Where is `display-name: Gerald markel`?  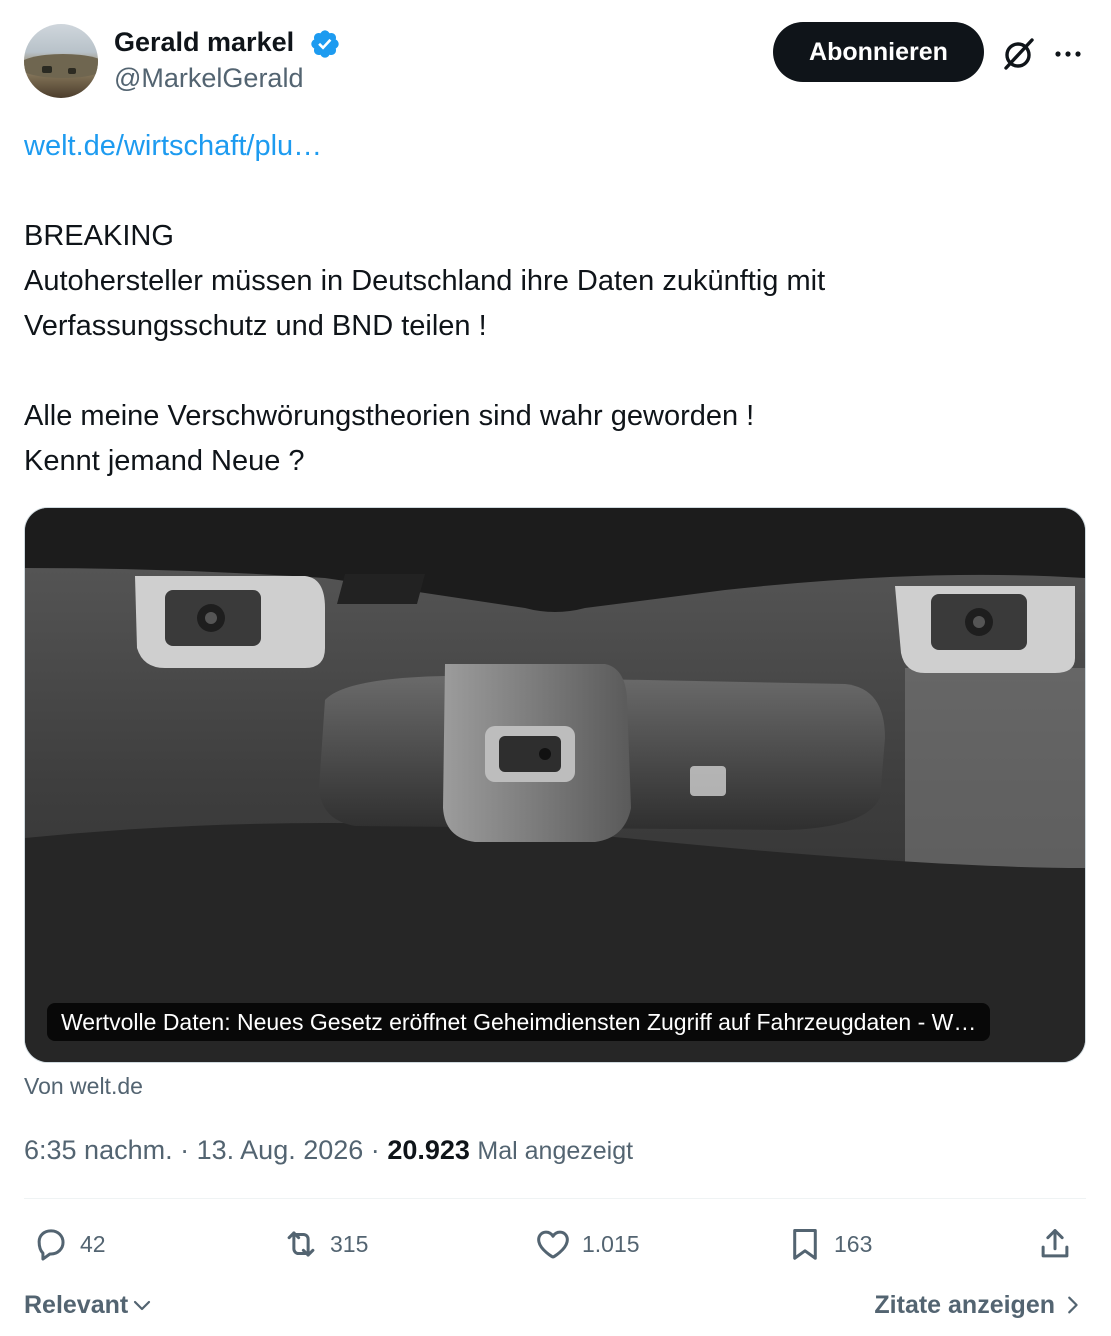 display-name: Gerald markel is located at coordinates (204, 42).